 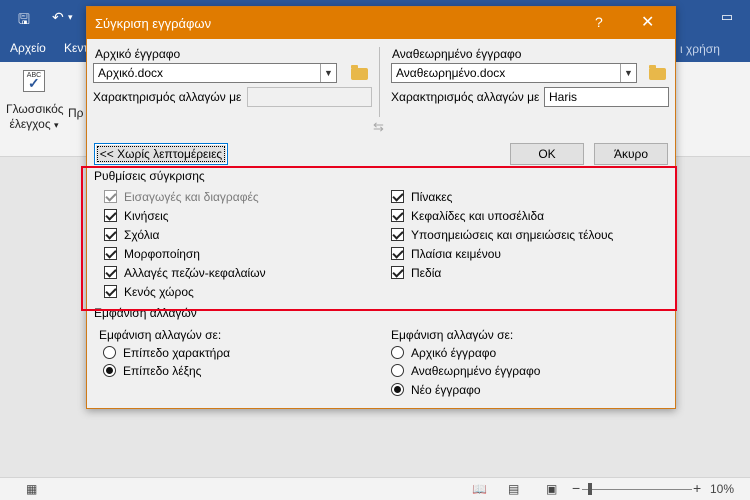 I want to click on zoom-out-icon: −, so click(x=576, y=488).